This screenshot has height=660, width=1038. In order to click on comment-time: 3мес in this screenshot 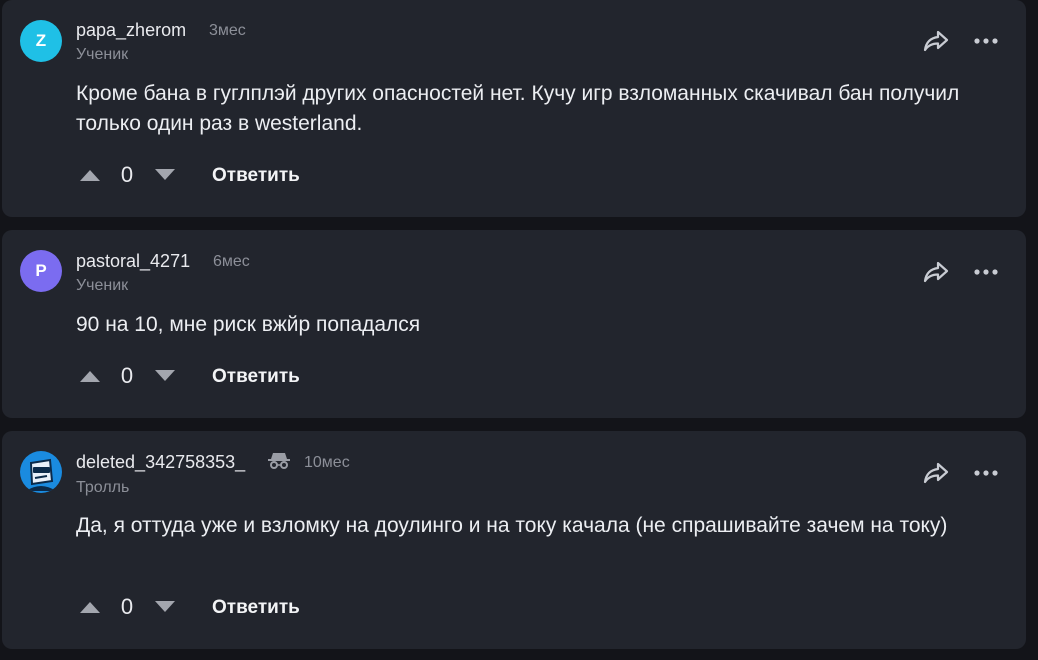, I will do `click(227, 30)`.